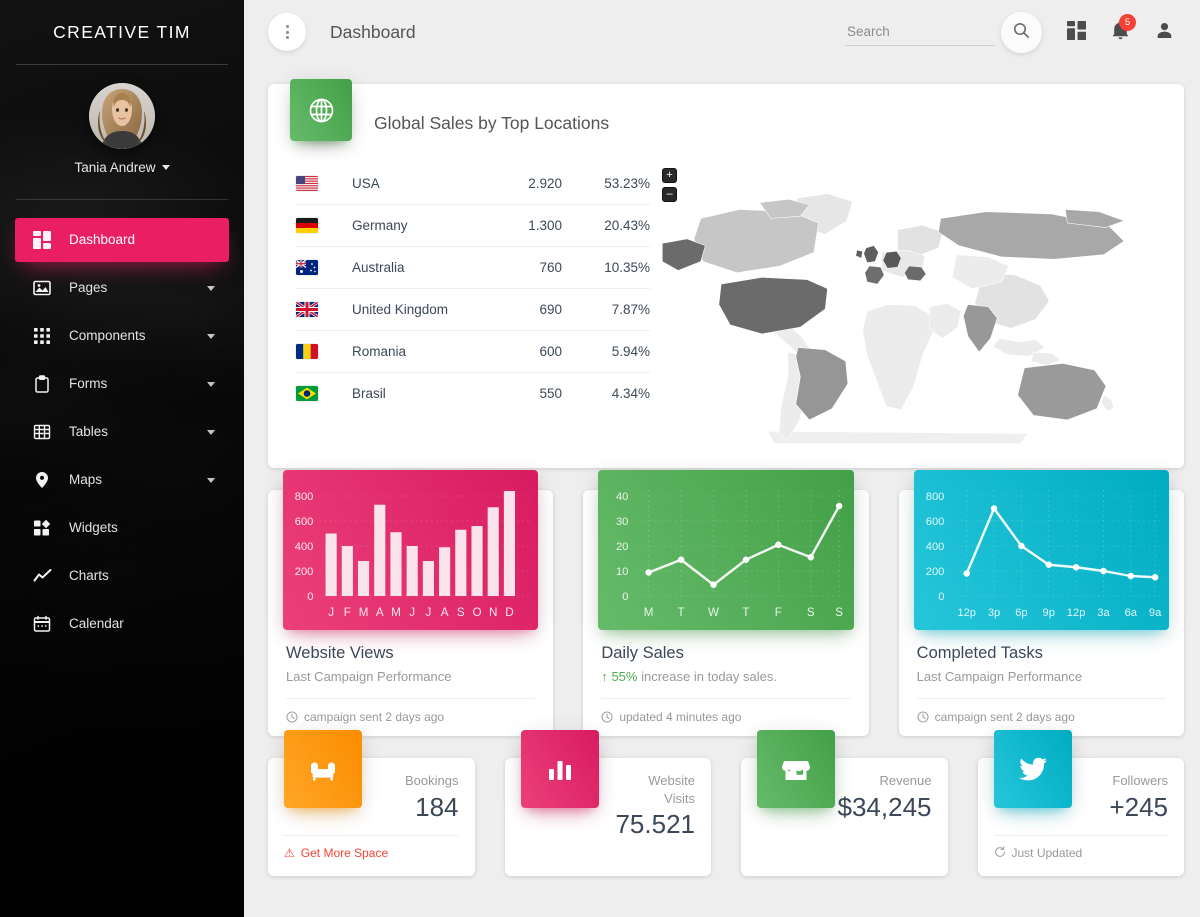 Image resolution: width=1200 pixels, height=917 pixels. What do you see at coordinates (920, 32) in the screenshot?
I see `search-input` at bounding box center [920, 32].